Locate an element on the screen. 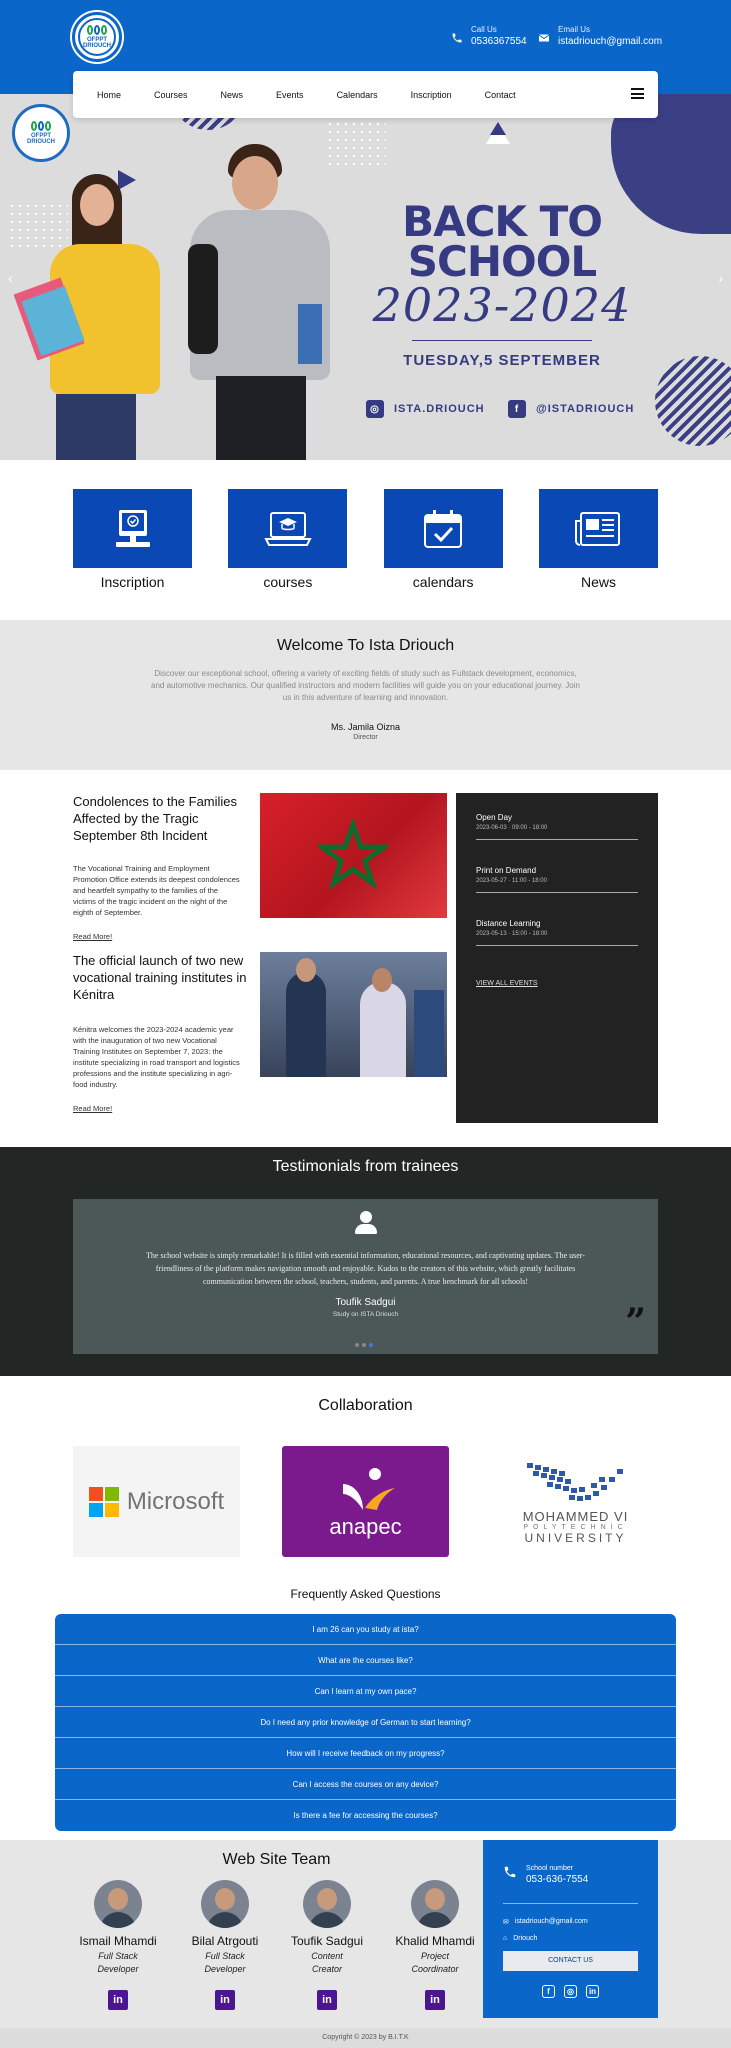 This screenshot has height=2048, width=731. morocco-flag-image is located at coordinates (353, 855).